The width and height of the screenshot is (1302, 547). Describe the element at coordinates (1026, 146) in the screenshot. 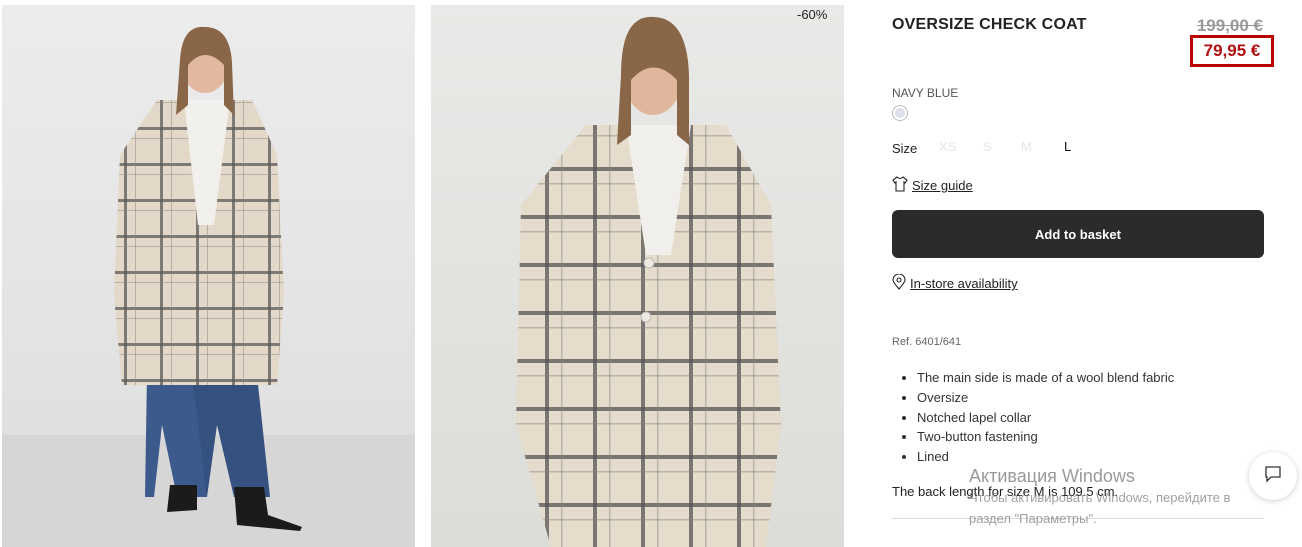

I see `size-option-m: M` at that location.